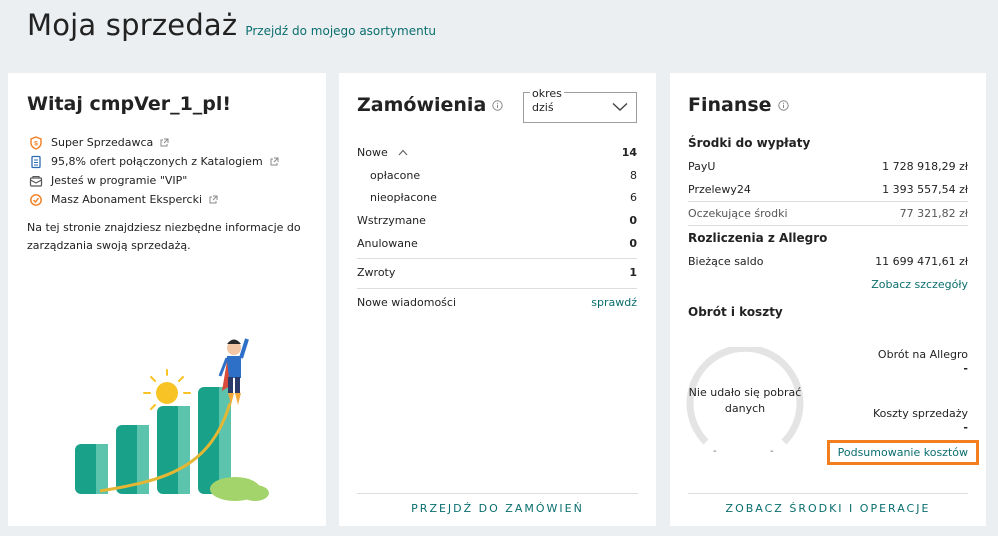  What do you see at coordinates (745, 400) in the screenshot?
I see `gauge-message: Nie udało się pobrać danych` at bounding box center [745, 400].